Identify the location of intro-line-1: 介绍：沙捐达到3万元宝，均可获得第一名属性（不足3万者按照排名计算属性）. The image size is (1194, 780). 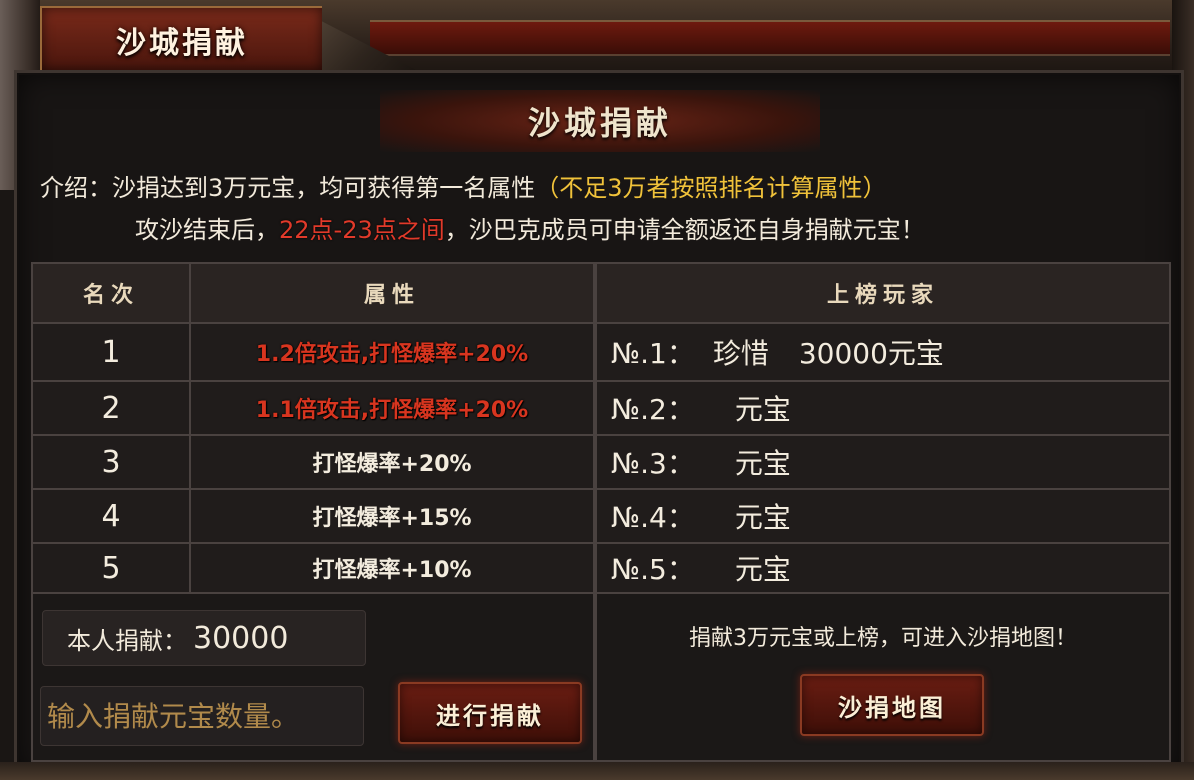
(463, 185).